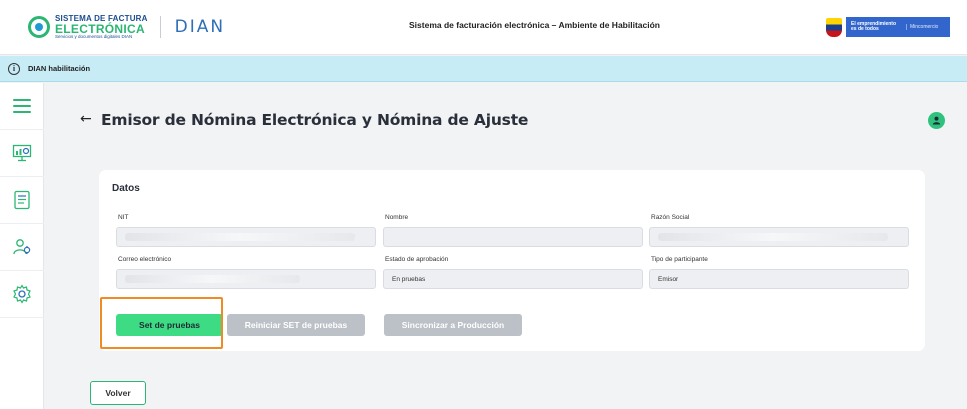 The image size is (967, 409). I want to click on nombre-field, so click(513, 237).